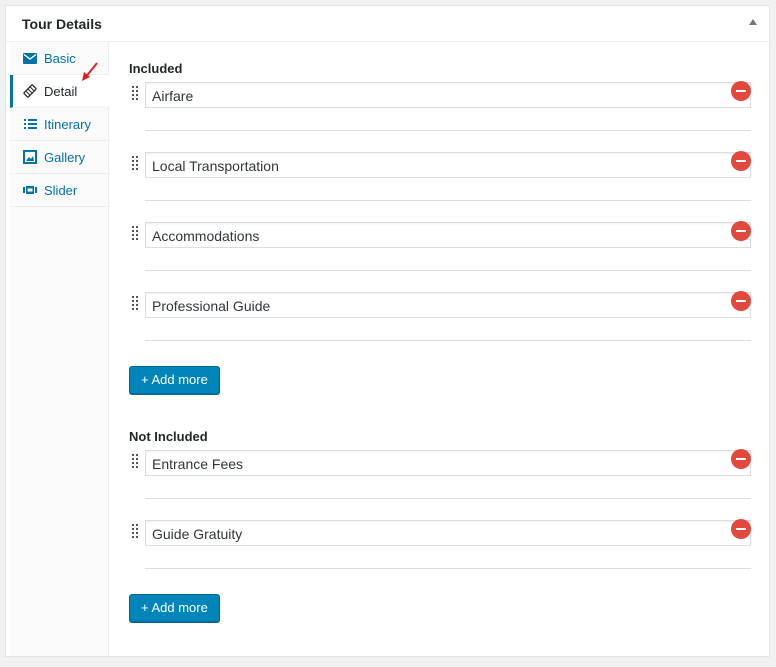 This screenshot has width=776, height=667. I want to click on tab-label: Gallery, so click(65, 157).